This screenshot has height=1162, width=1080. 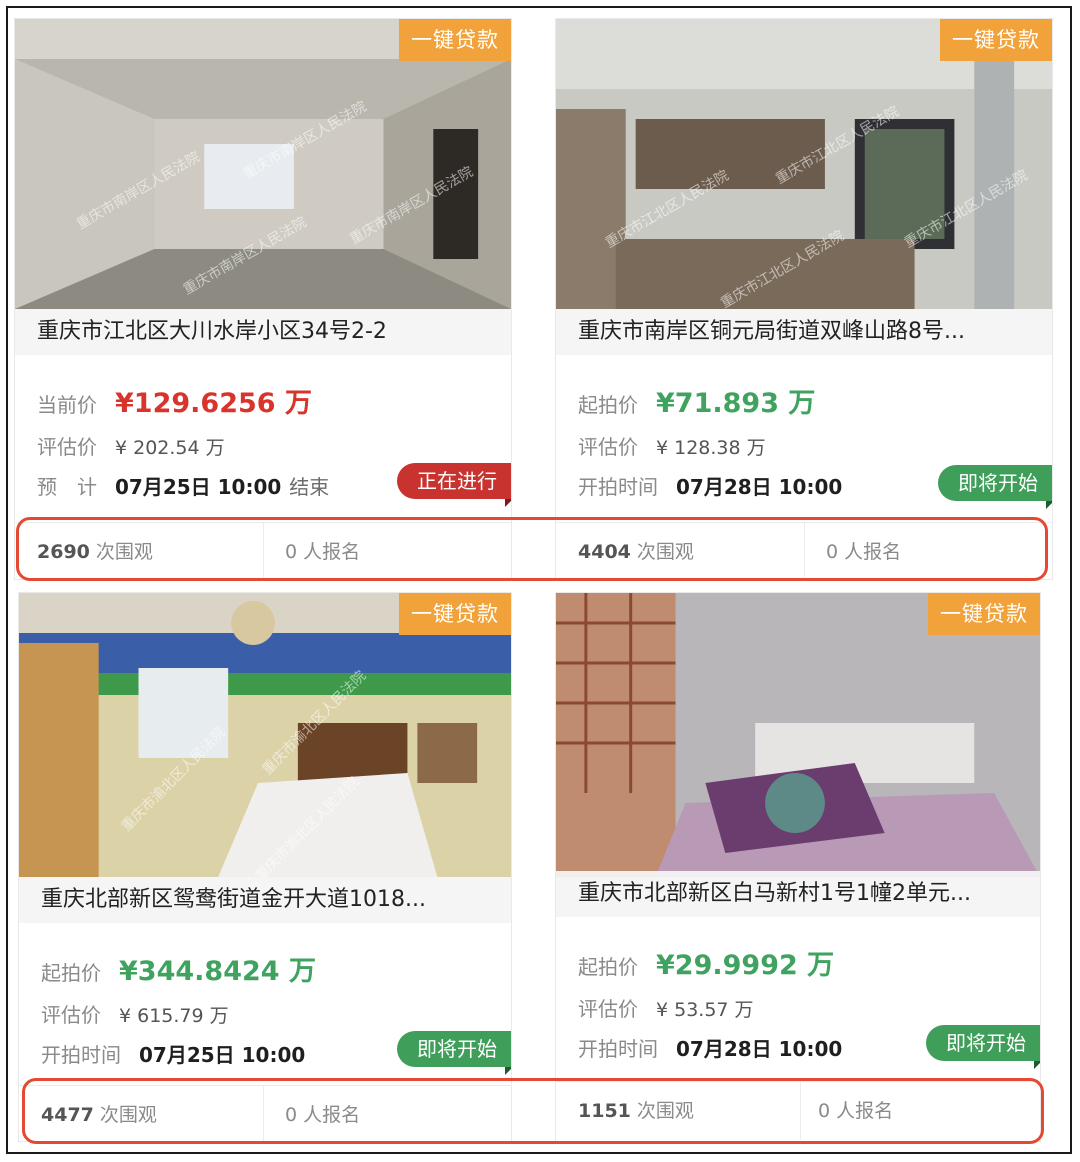 I want to click on estimate-value: ¥ 53.57 万, so click(x=705, y=1010).